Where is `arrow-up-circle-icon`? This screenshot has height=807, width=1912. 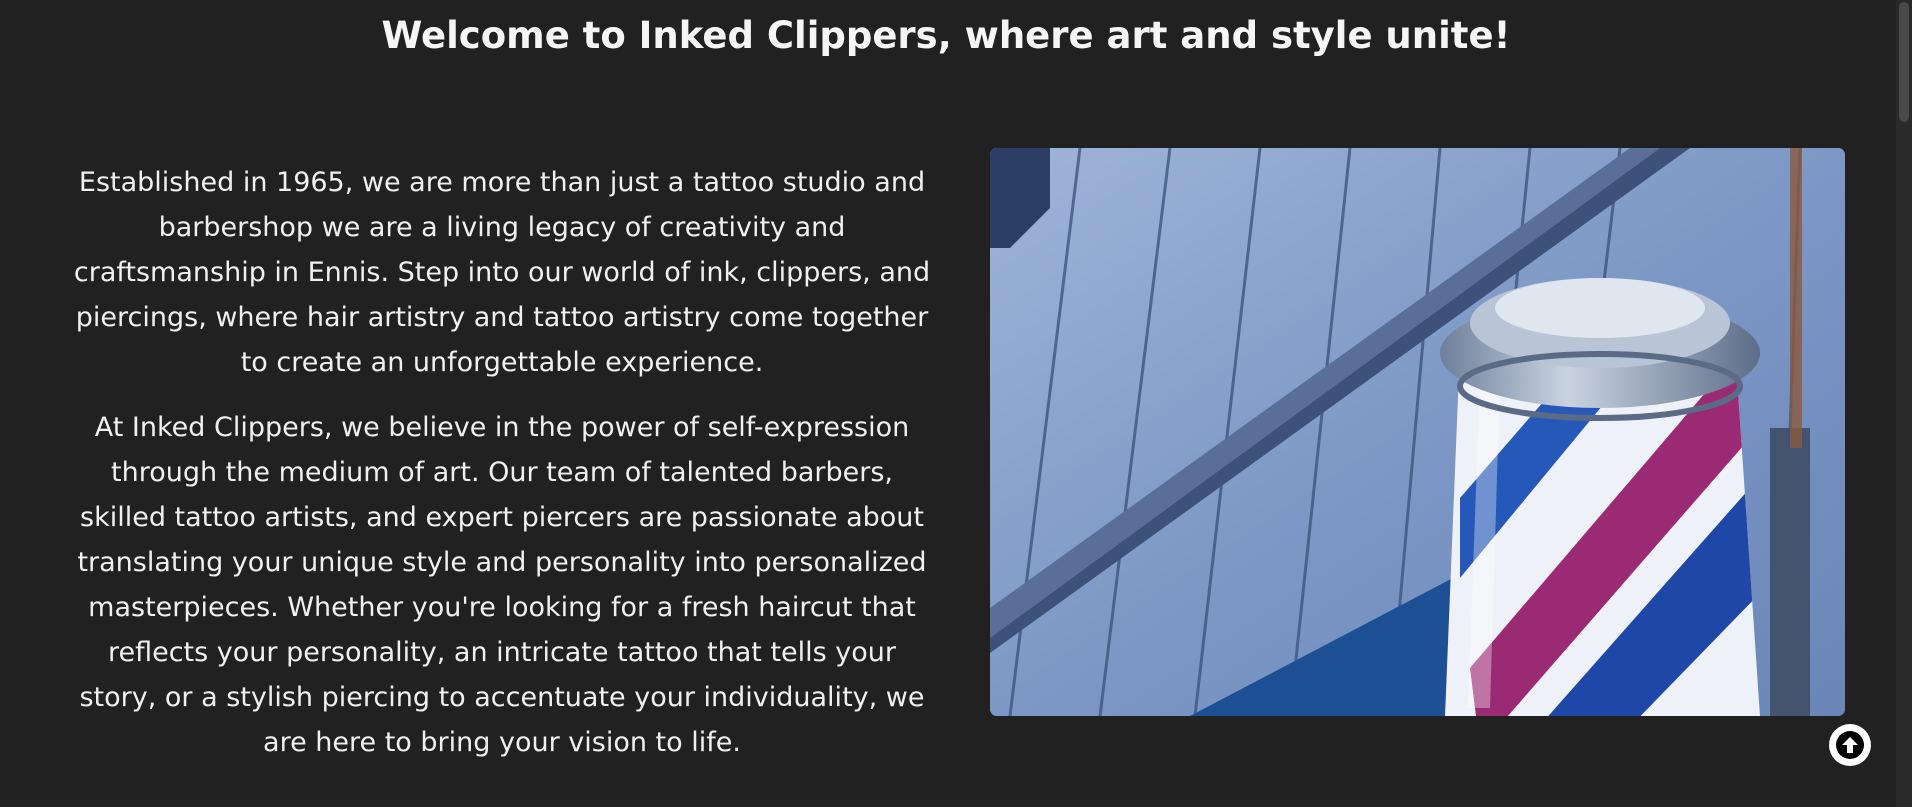
arrow-up-circle-icon is located at coordinates (1850, 745).